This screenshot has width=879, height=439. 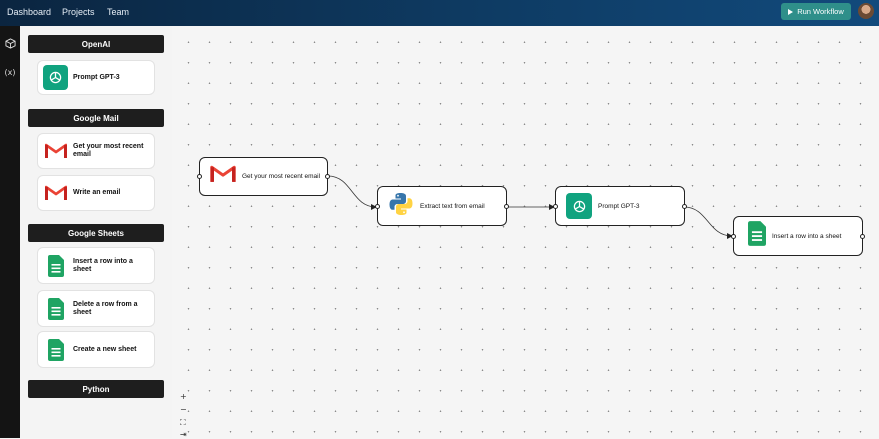 I want to click on zoom-out-icon: −, so click(x=183, y=409).